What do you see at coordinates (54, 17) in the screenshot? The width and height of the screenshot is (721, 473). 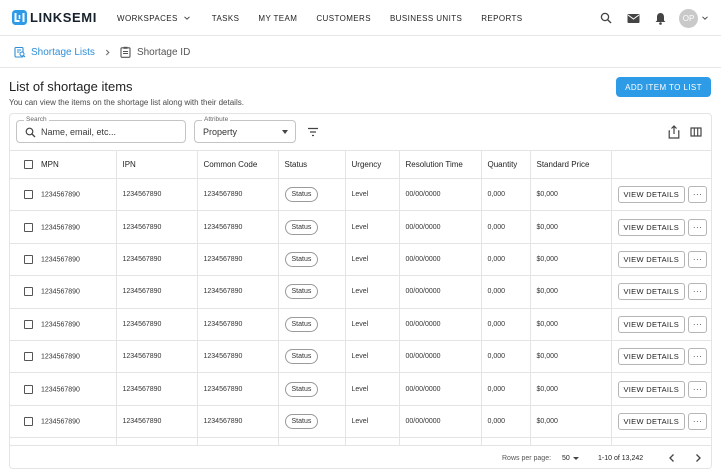 I see `brand-logo: LINKSEMI` at bounding box center [54, 17].